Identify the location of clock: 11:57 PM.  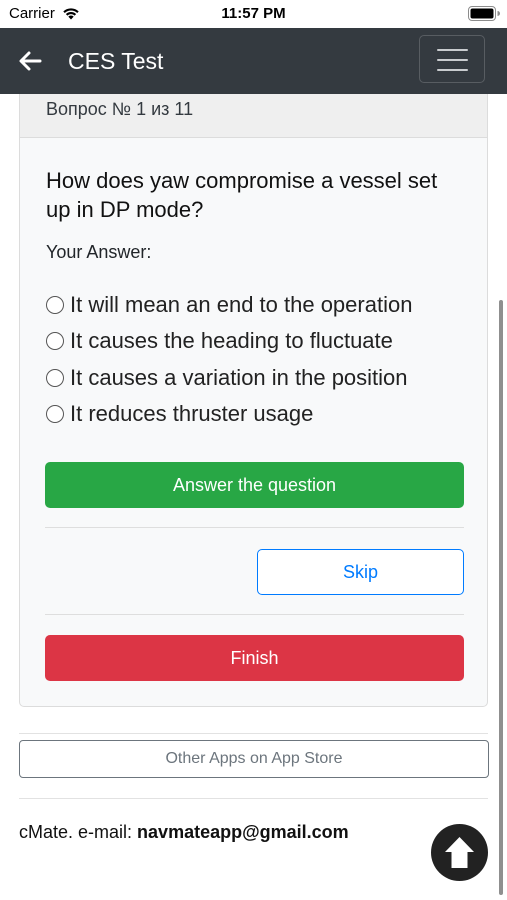
(253, 13).